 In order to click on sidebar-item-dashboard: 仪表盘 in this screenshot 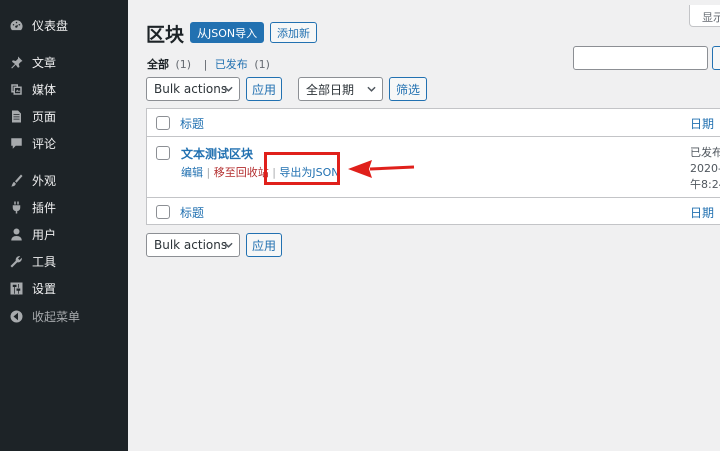, I will do `click(64, 25)`.